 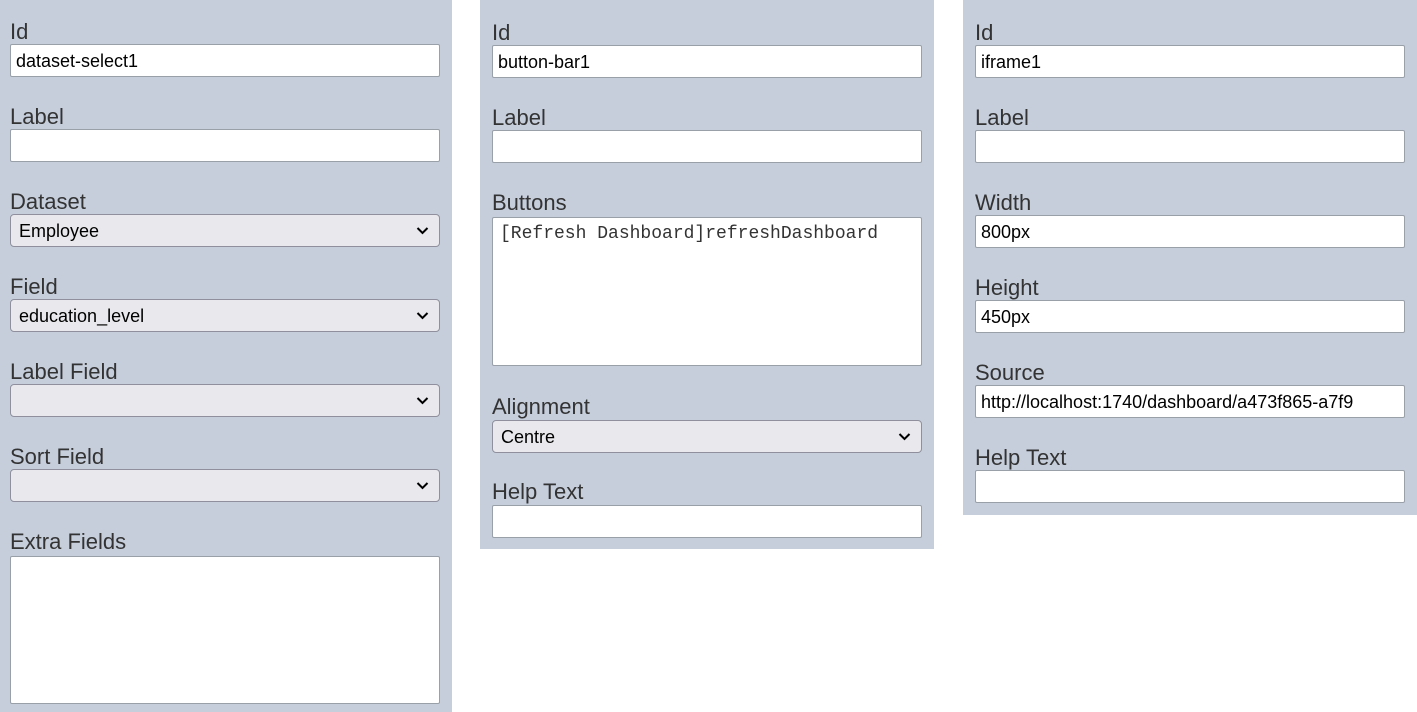 What do you see at coordinates (707, 291) in the screenshot?
I see `buttons-textarea: [Refresh Dashboard]refreshDashboard` at bounding box center [707, 291].